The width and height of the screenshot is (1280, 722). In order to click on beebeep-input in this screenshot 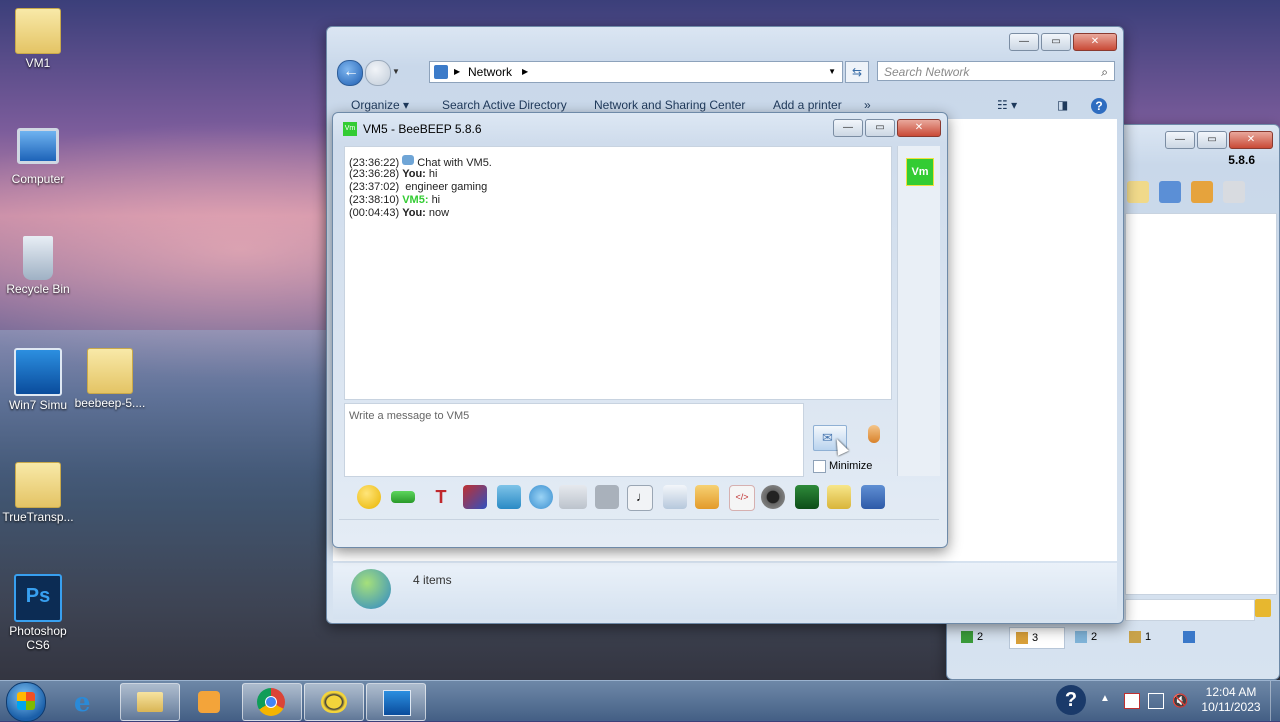, I will do `click(1190, 610)`.